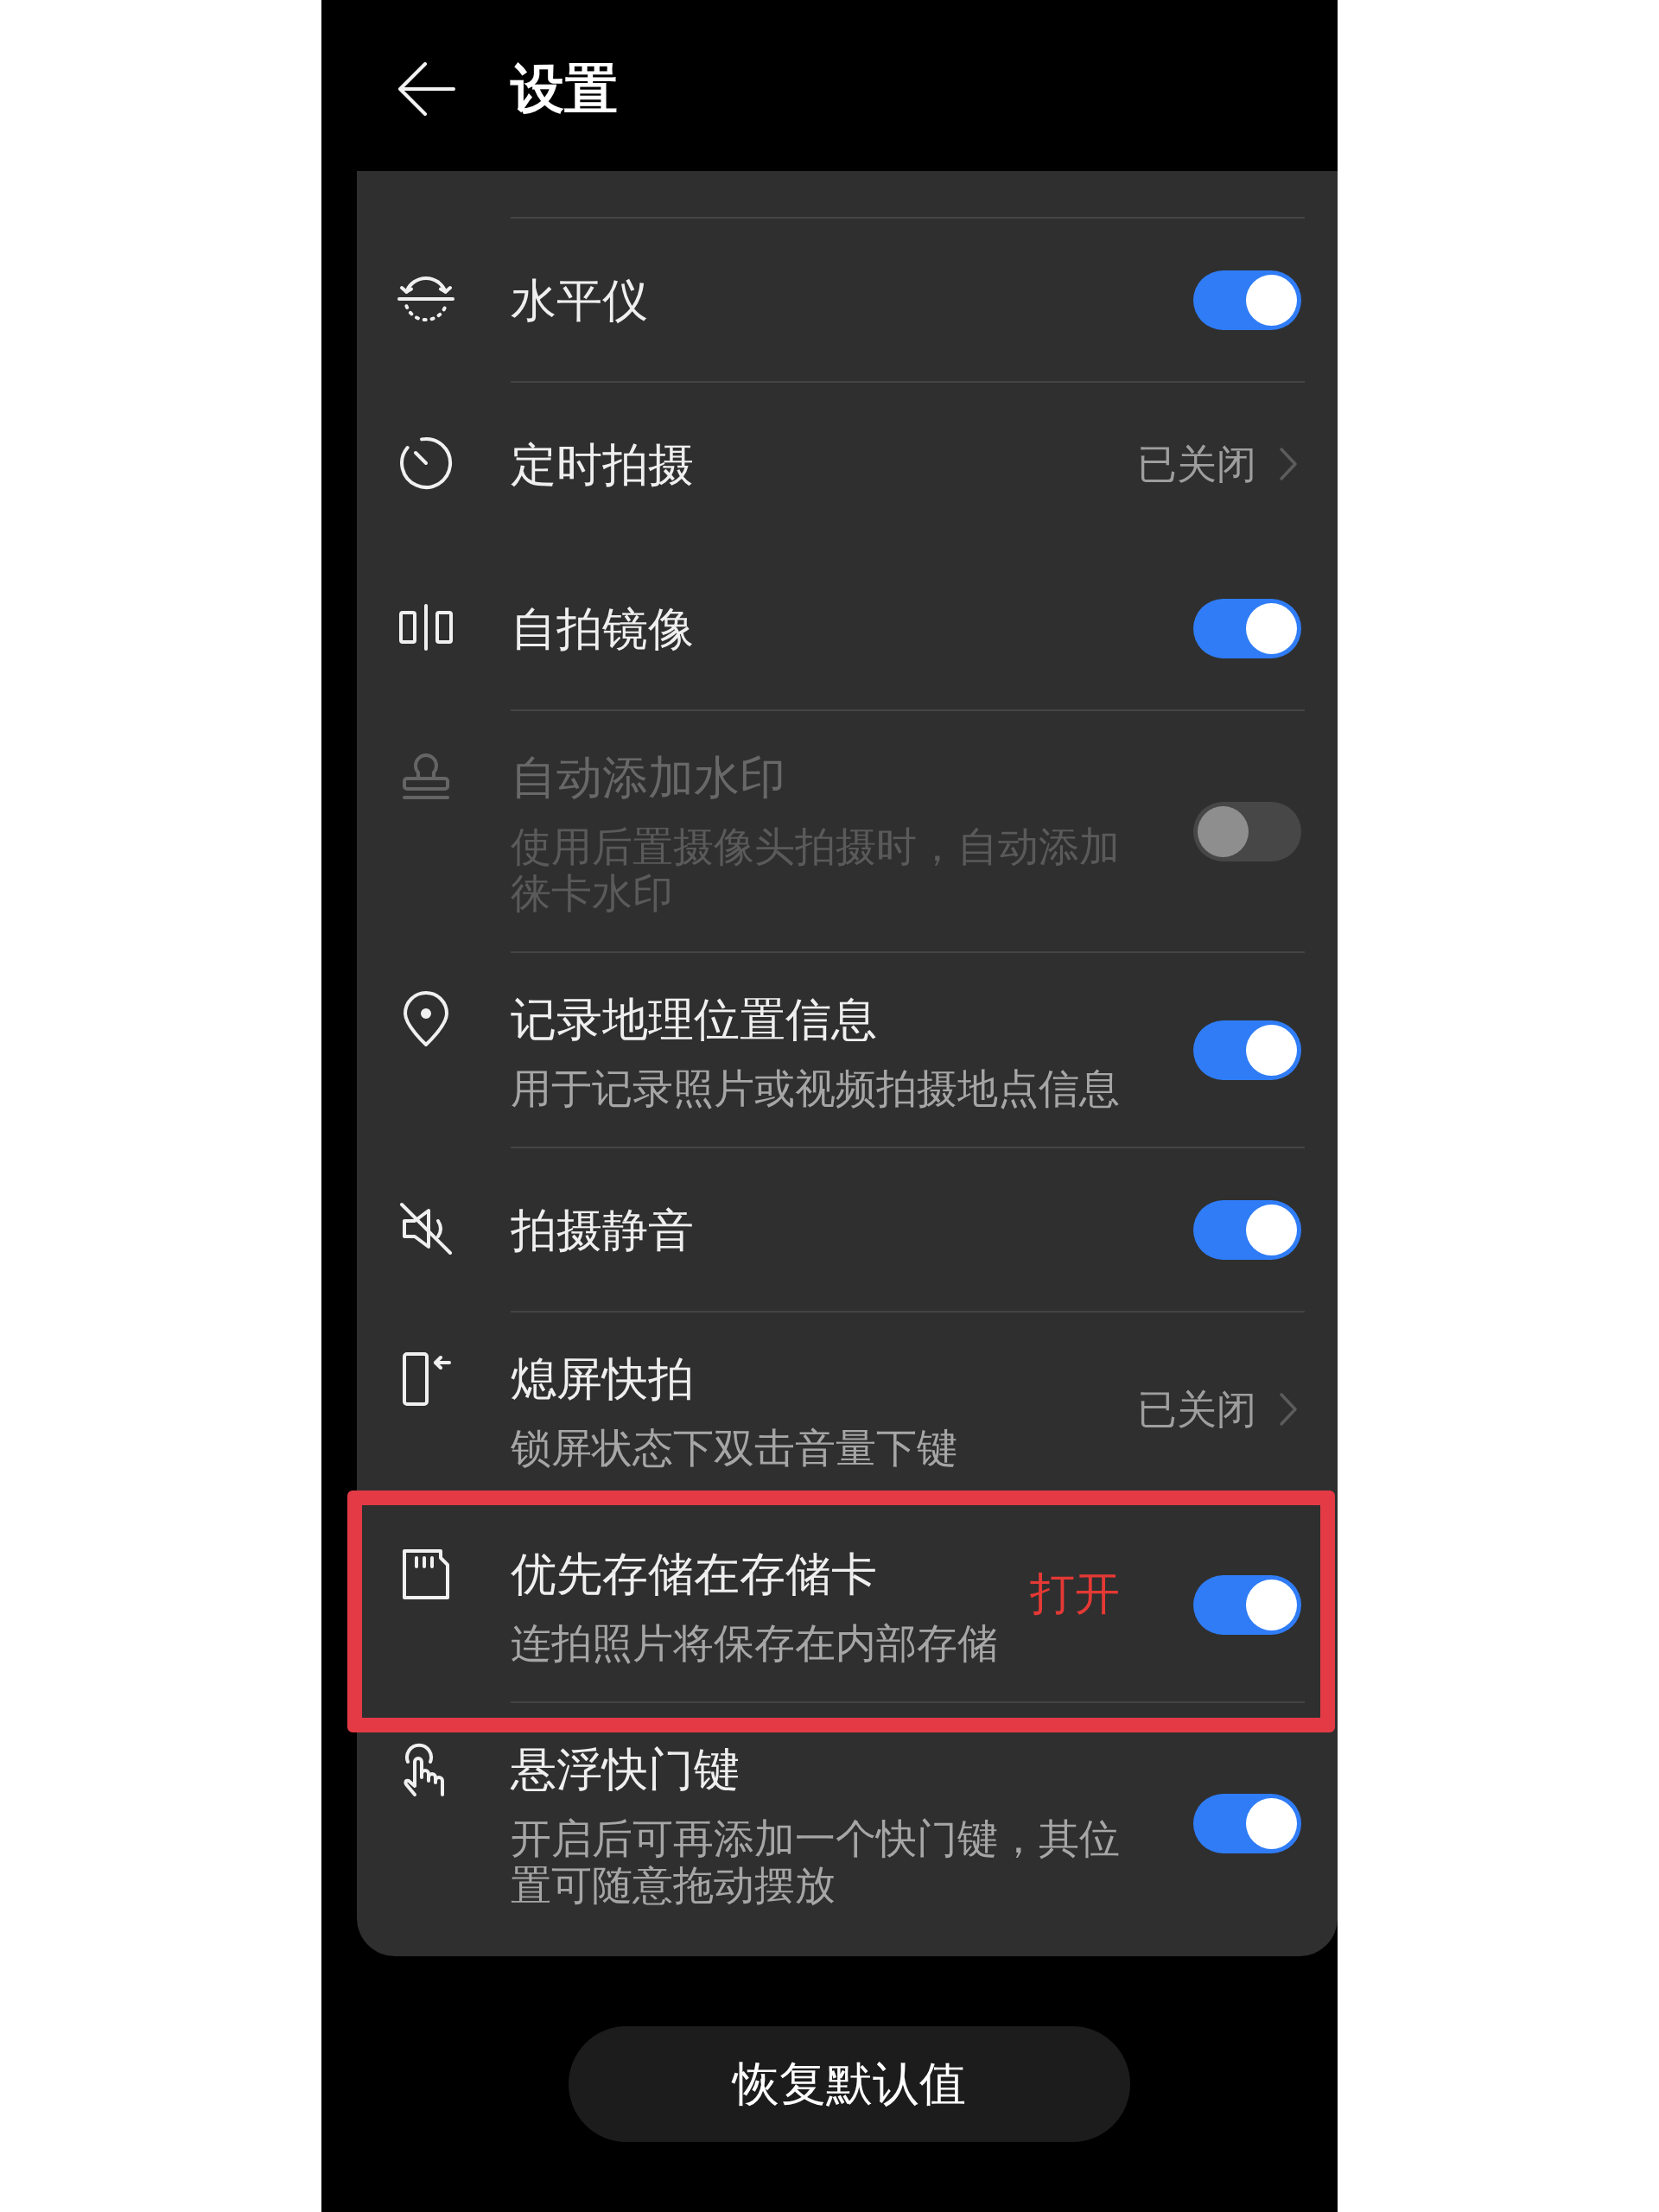 The image size is (1659, 2212). I want to click on setting-title: 自动添加水印, so click(648, 777).